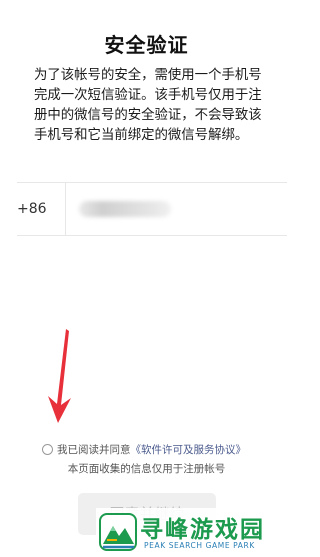 The width and height of the screenshot is (320, 557). Describe the element at coordinates (59, 376) in the screenshot. I see `red-arrow-down-icon` at that location.